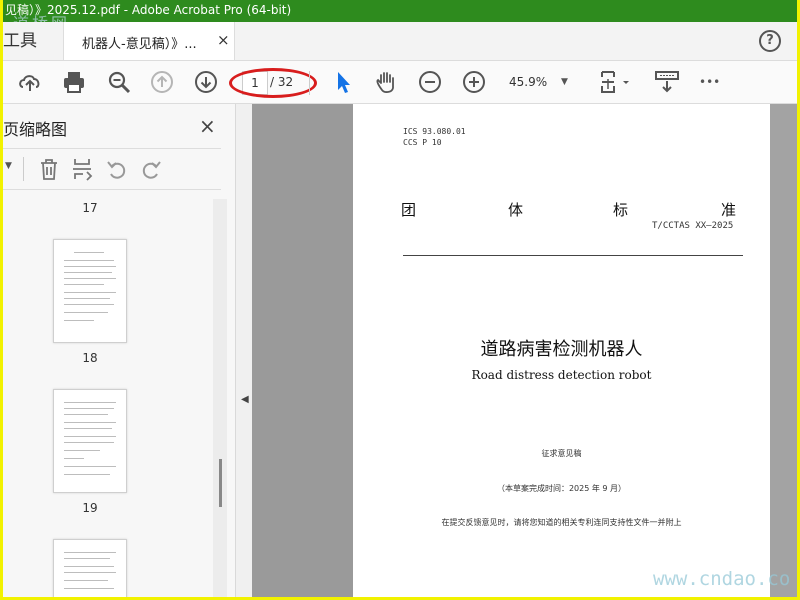  I want to click on next-page-icon, so click(206, 82).